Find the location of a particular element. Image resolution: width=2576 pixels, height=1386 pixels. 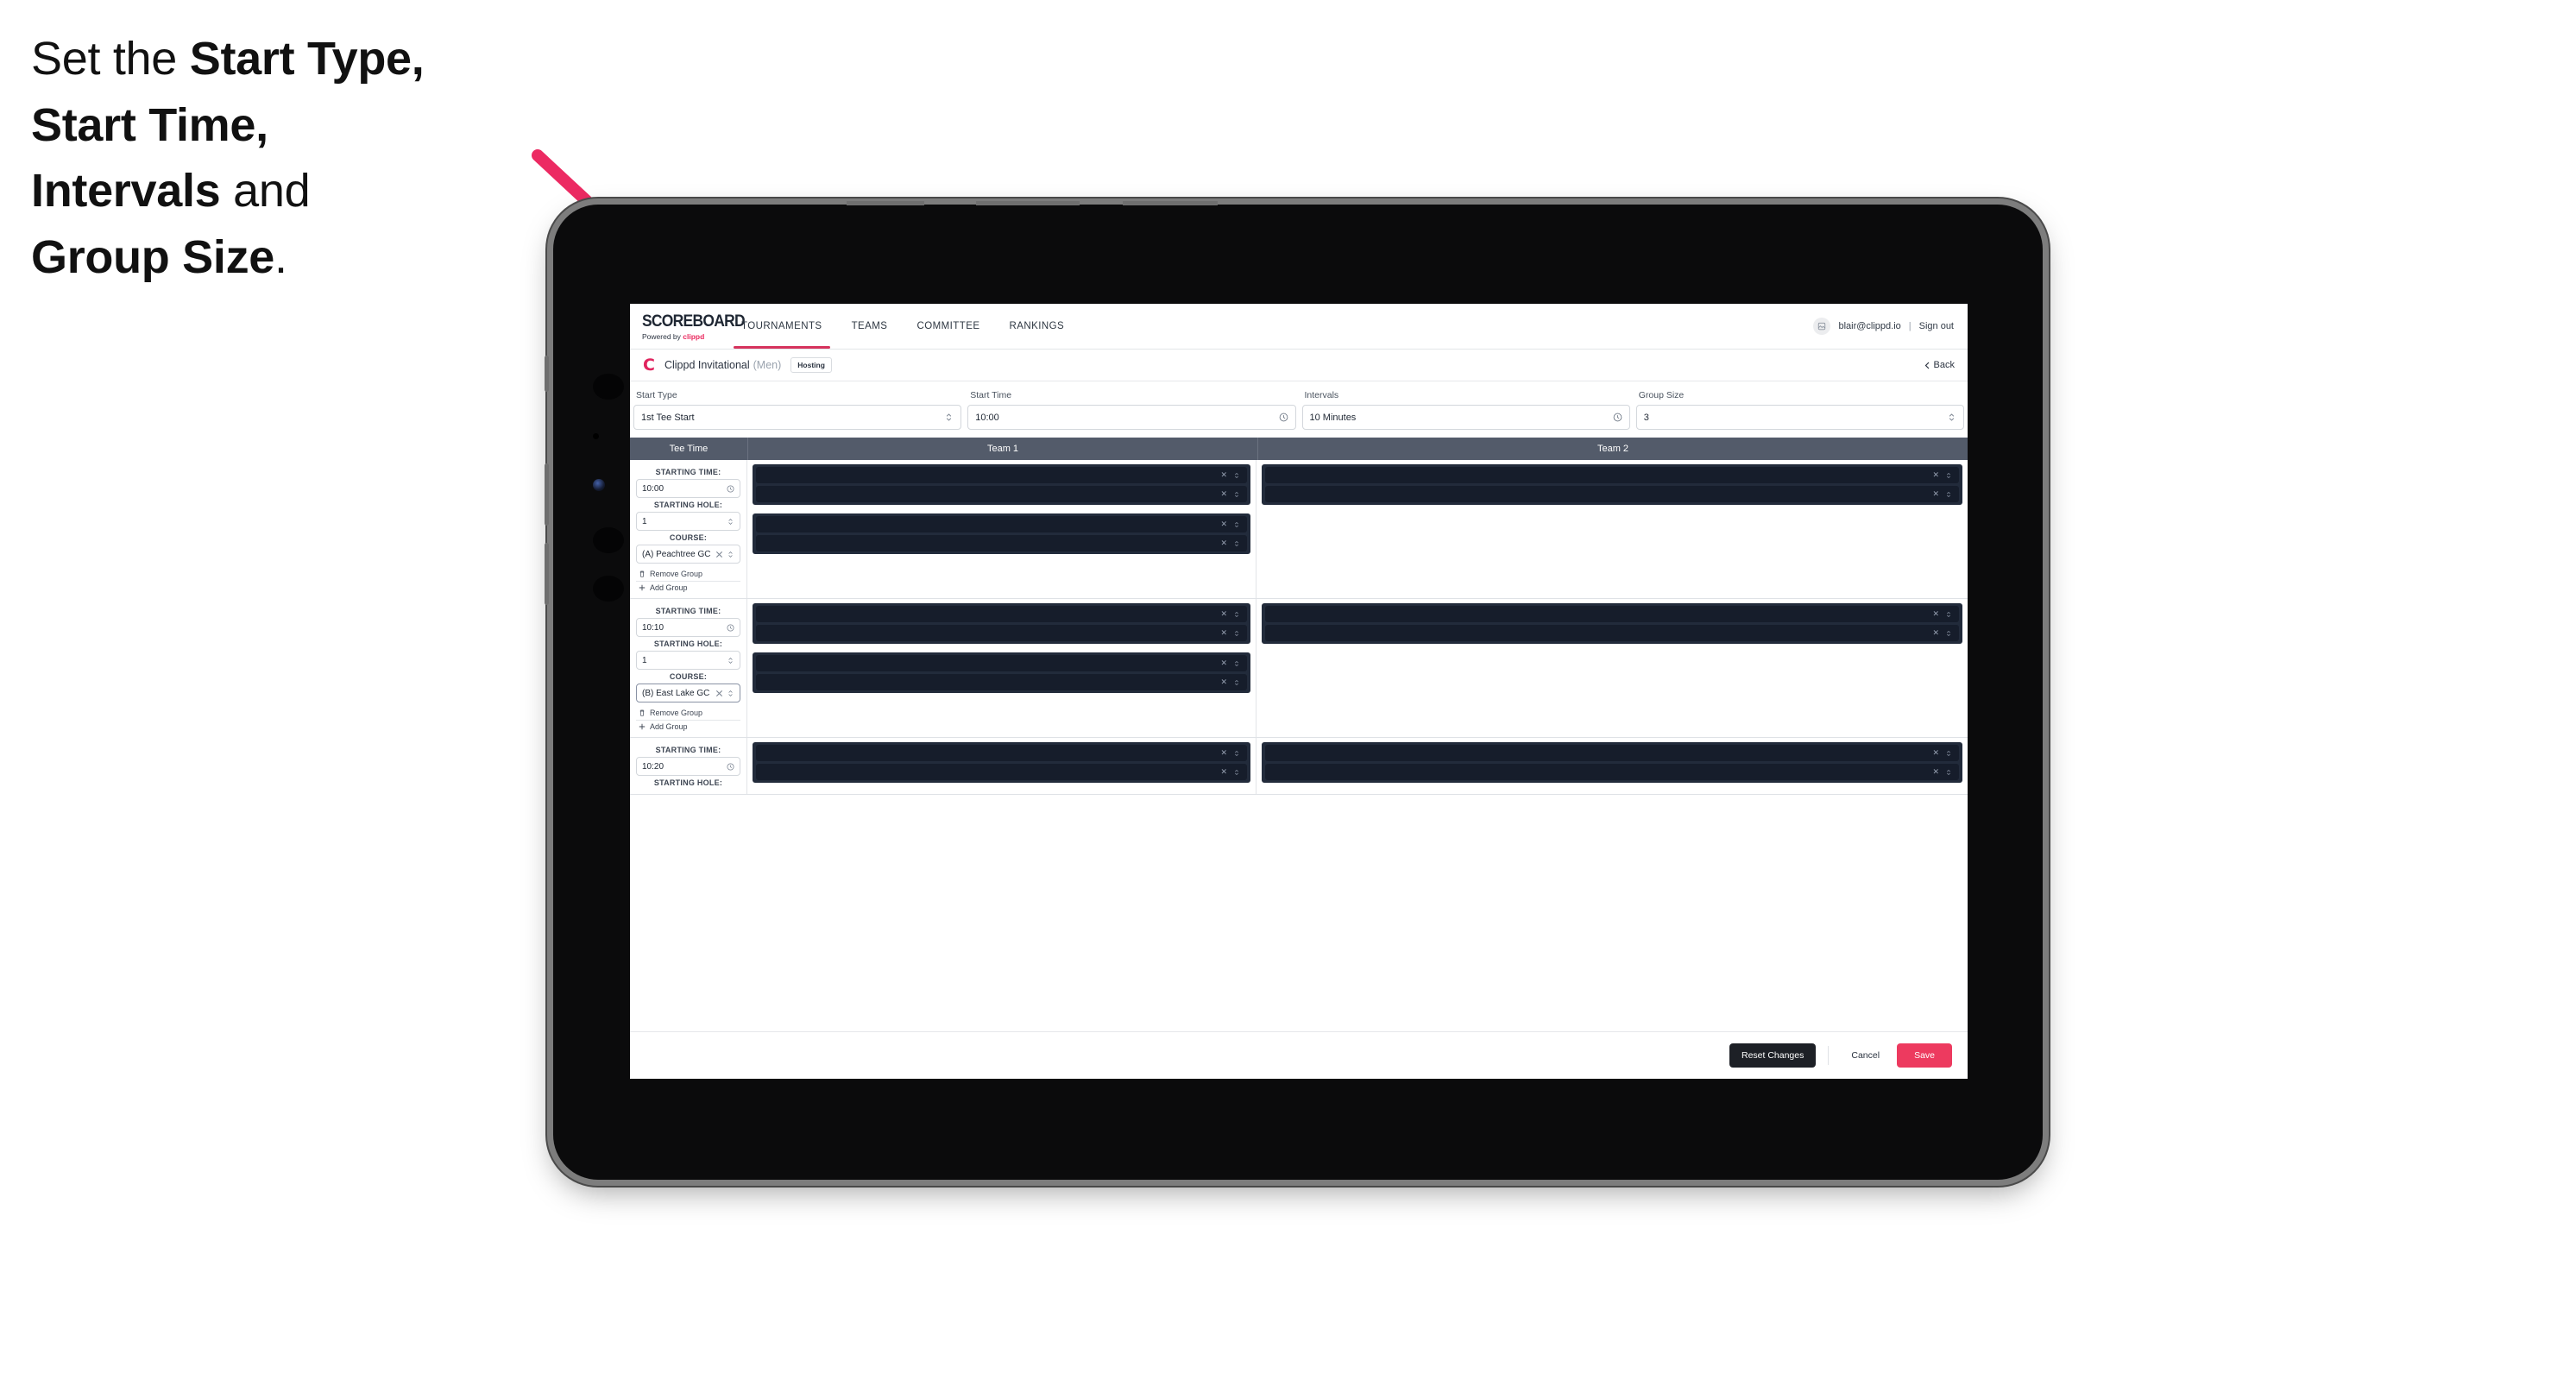

save-button: Save is located at coordinates (1924, 1055).